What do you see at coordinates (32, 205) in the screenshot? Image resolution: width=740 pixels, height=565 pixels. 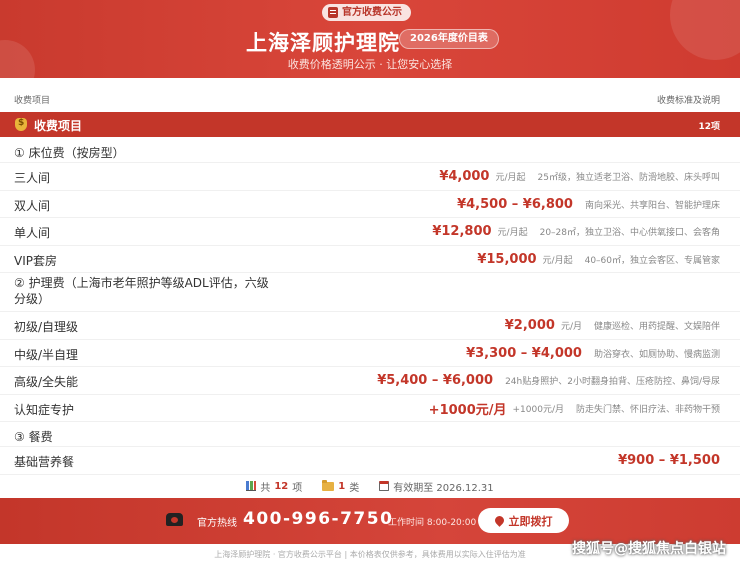 I see `fee-item-name: 双人间` at bounding box center [32, 205].